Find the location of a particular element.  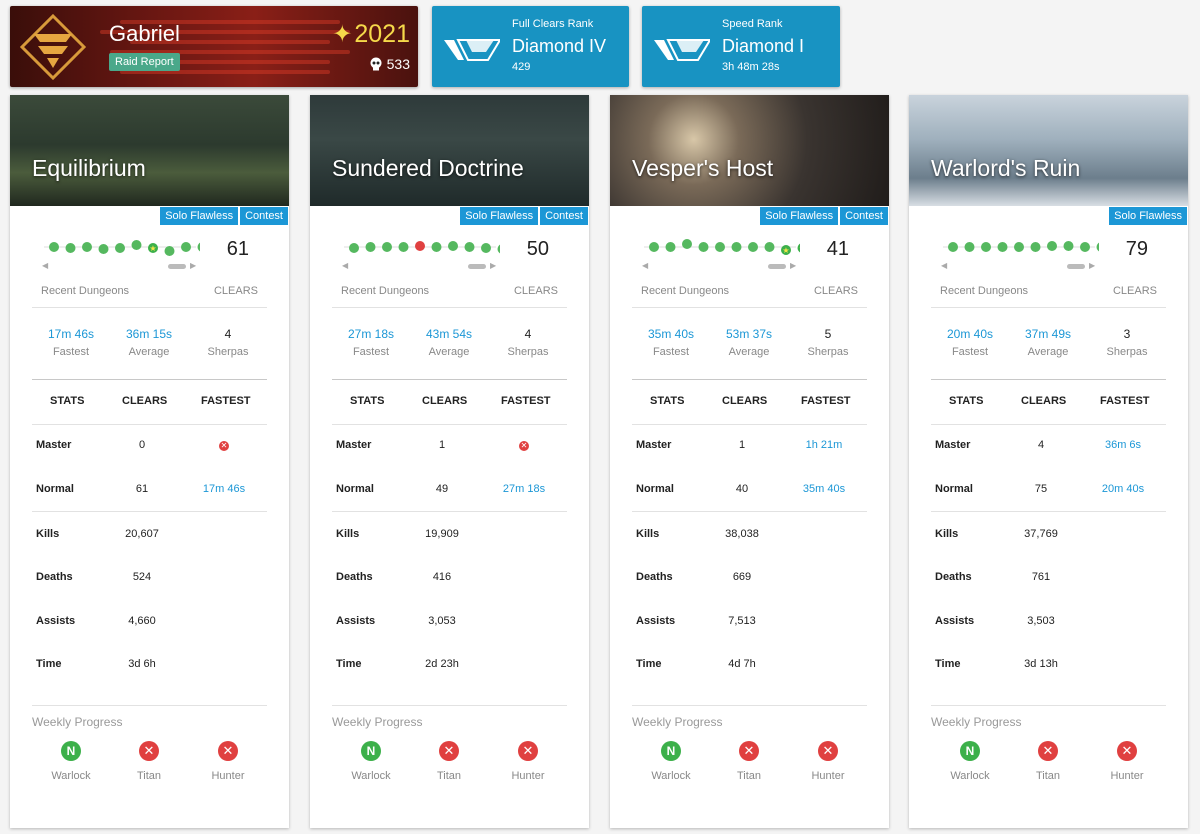

fastest-stat: 17m 46s Fastest is located at coordinates (71, 342).